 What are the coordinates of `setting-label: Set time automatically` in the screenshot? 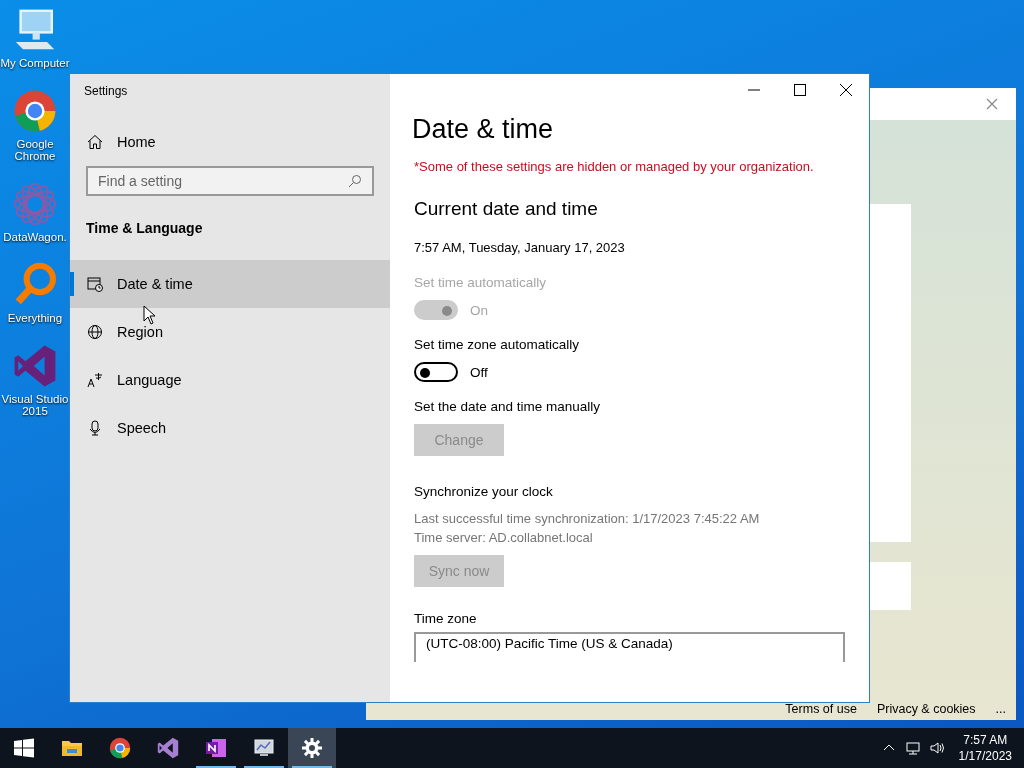 It's located at (481, 282).